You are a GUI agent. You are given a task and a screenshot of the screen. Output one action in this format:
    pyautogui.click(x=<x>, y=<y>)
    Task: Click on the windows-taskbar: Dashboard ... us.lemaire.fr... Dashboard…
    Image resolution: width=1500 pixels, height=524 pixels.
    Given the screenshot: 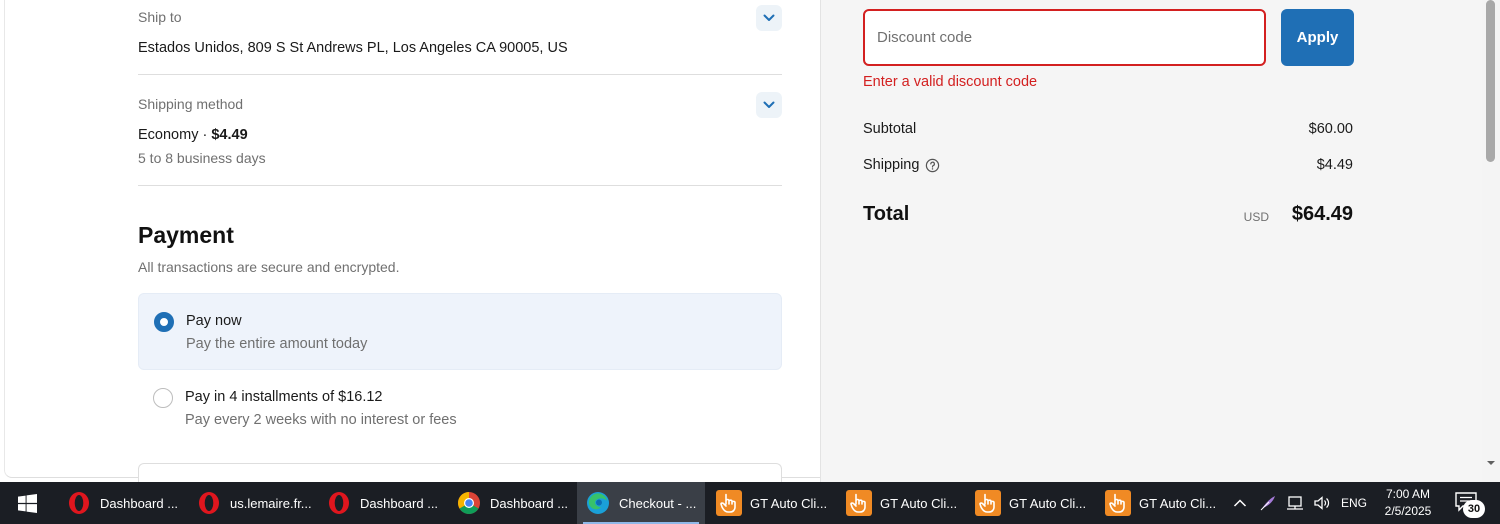 What is the action you would take?
    pyautogui.click(x=750, y=503)
    